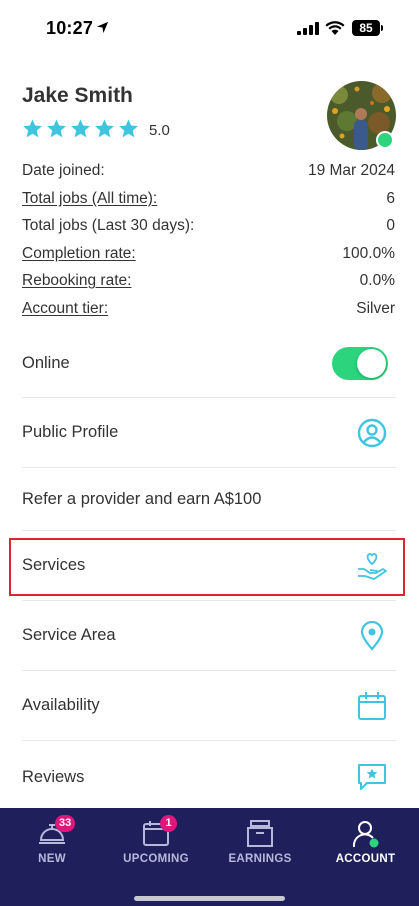 Image resolution: width=419 pixels, height=906 pixels. What do you see at coordinates (70, 28) in the screenshot?
I see `status-time: 10:27` at bounding box center [70, 28].